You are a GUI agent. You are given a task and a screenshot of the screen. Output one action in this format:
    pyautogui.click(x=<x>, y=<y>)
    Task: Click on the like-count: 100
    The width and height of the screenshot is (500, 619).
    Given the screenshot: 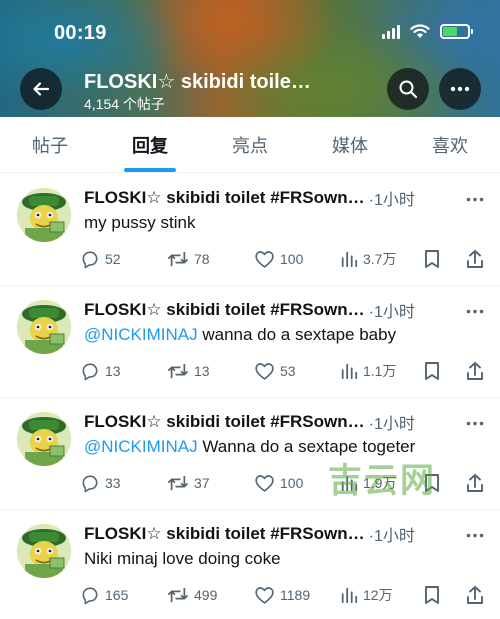 What is the action you would take?
    pyautogui.click(x=292, y=483)
    